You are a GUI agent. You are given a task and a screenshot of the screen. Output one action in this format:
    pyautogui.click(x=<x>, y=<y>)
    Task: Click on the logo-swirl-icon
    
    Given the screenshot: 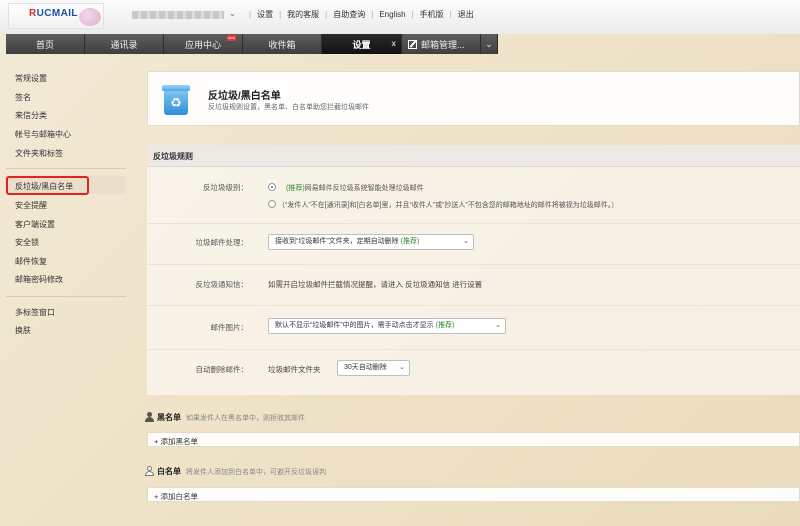 What is the action you would take?
    pyautogui.click(x=90, y=17)
    